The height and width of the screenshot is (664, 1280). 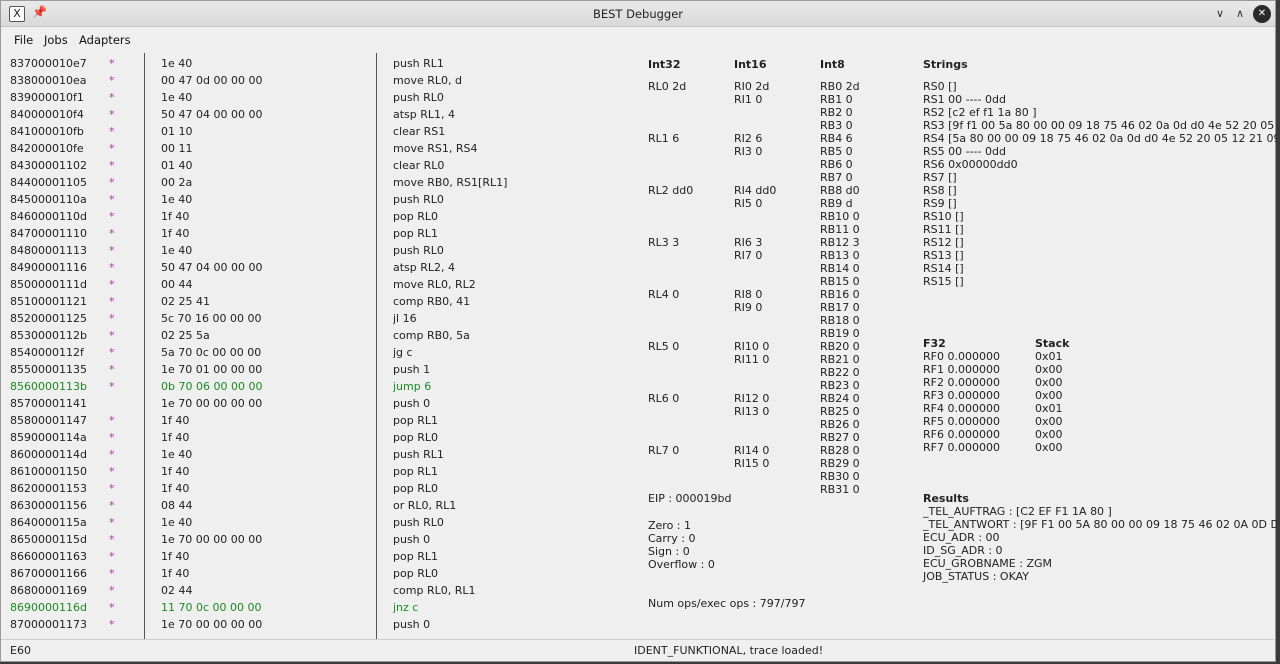 I want to click on trace-bytes: 01 40, so click(x=177, y=165).